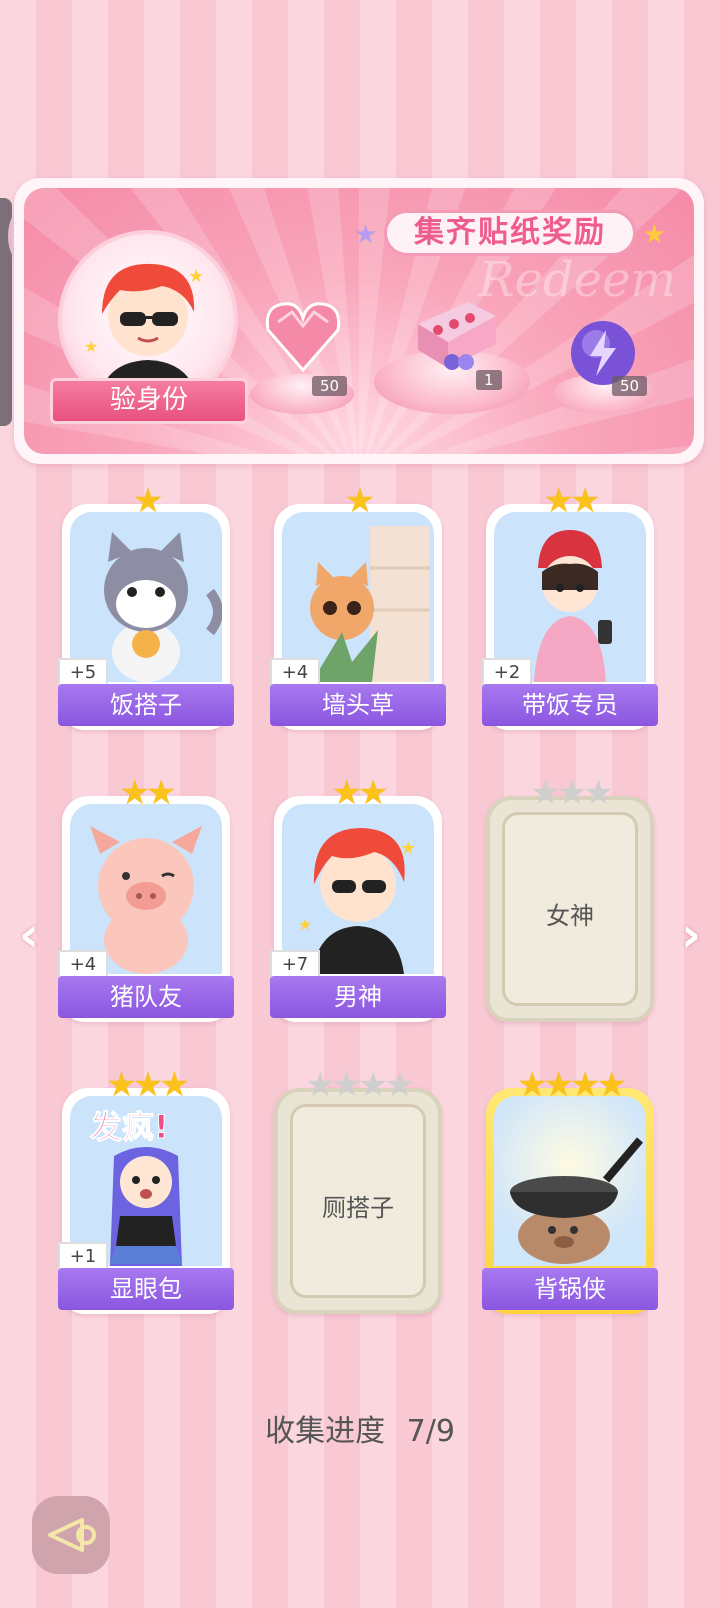 This screenshot has width=720, height=1608. I want to click on sticker-card: +4 墙头草 ★, so click(358, 607).